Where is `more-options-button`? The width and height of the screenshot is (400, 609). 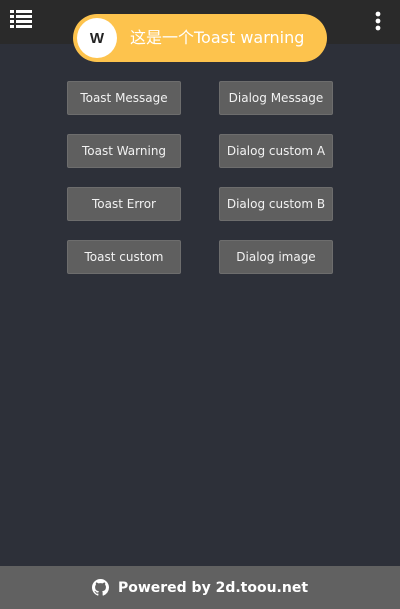
more-options-button is located at coordinates (378, 21).